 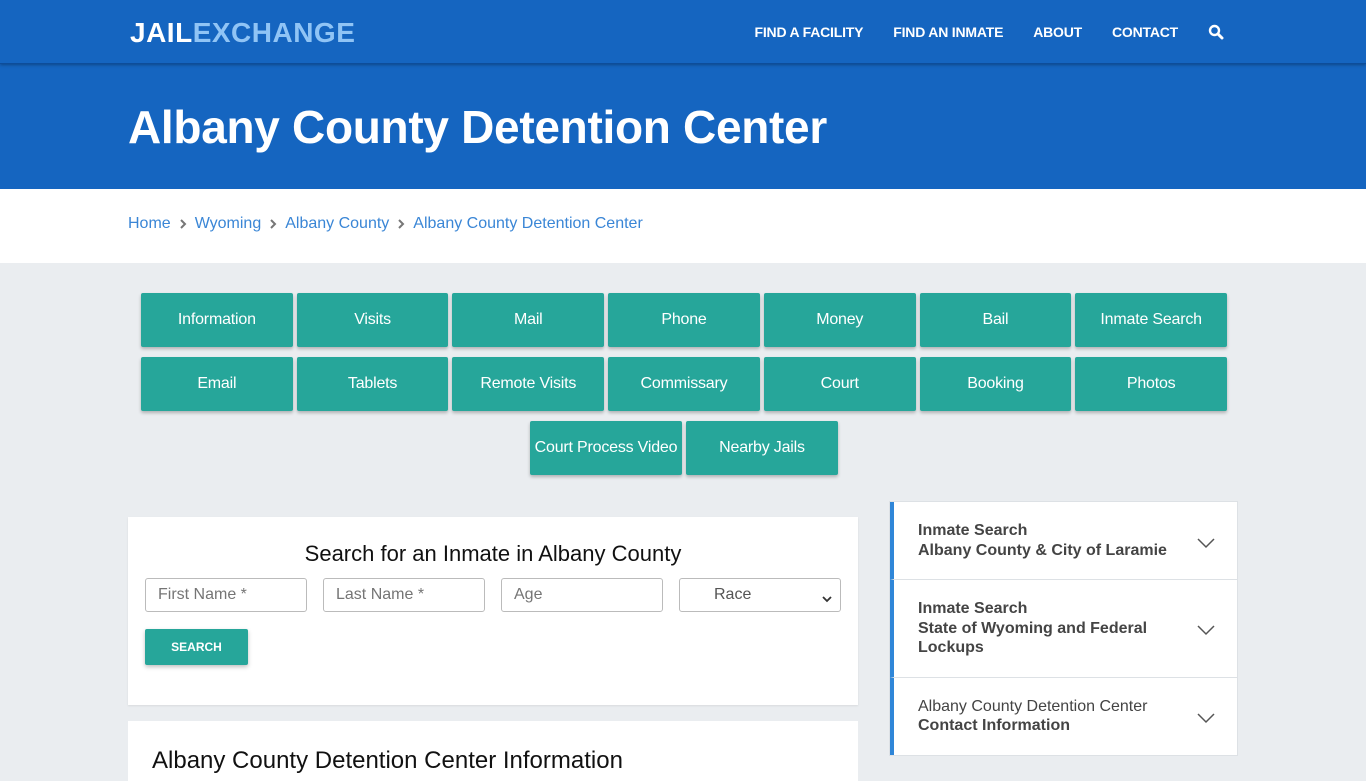 What do you see at coordinates (1216, 32) in the screenshot?
I see `search-icon` at bounding box center [1216, 32].